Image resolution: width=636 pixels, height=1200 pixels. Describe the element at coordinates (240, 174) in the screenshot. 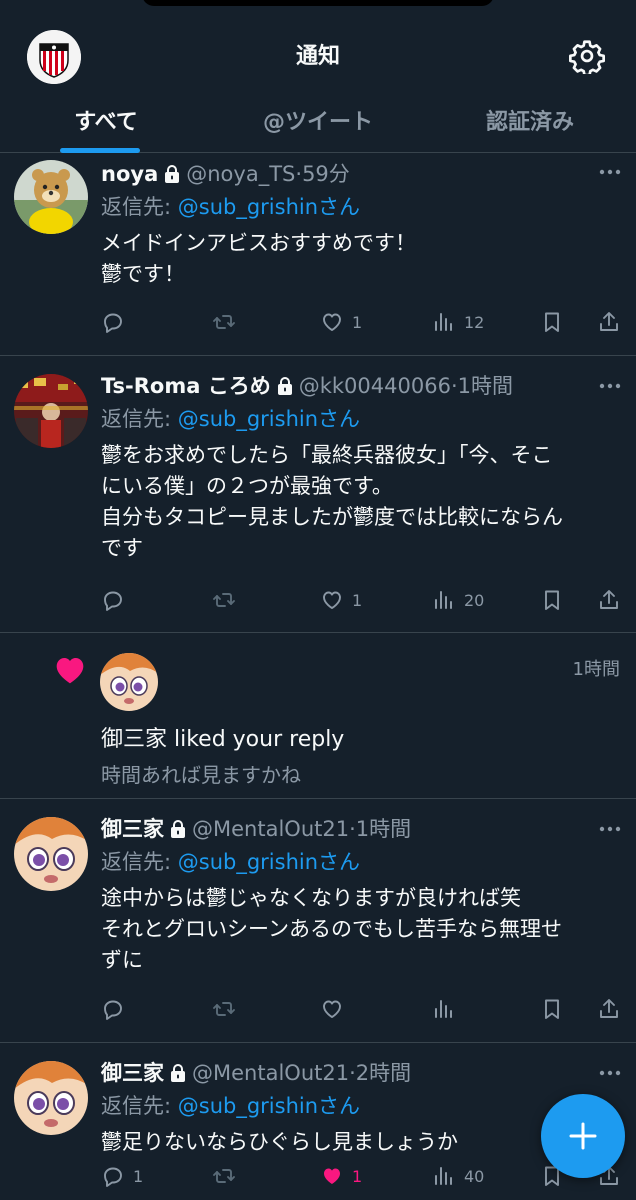

I see `user-handle: @noya_TS` at that location.